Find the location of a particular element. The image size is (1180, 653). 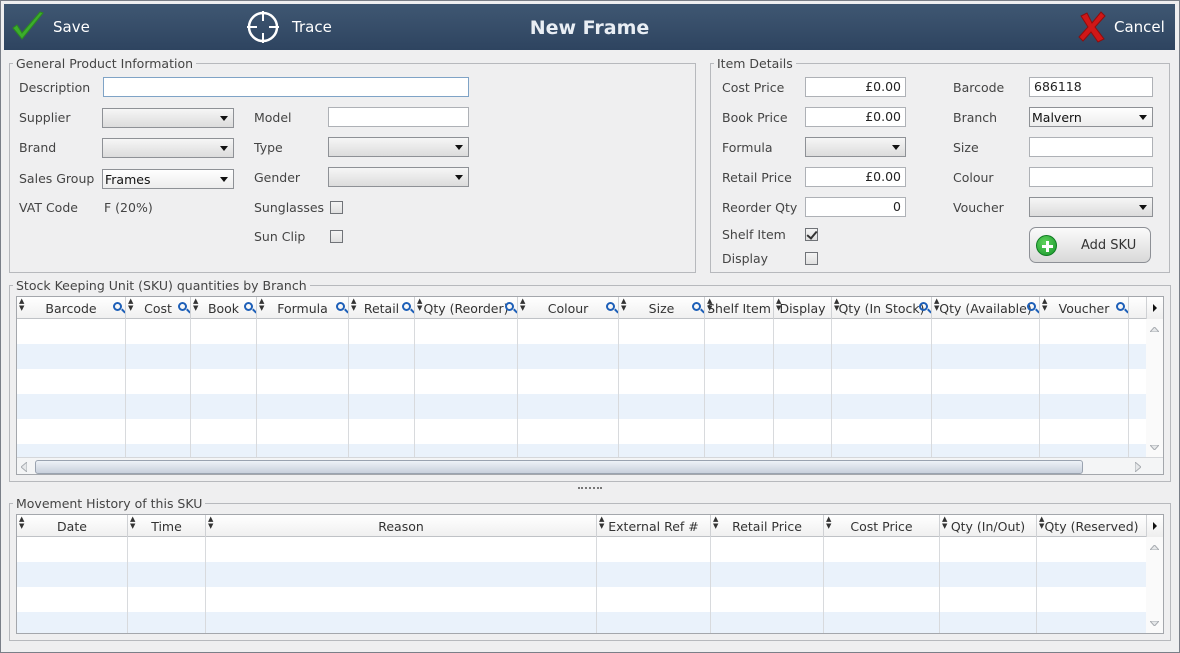

colour-input is located at coordinates (1091, 177).